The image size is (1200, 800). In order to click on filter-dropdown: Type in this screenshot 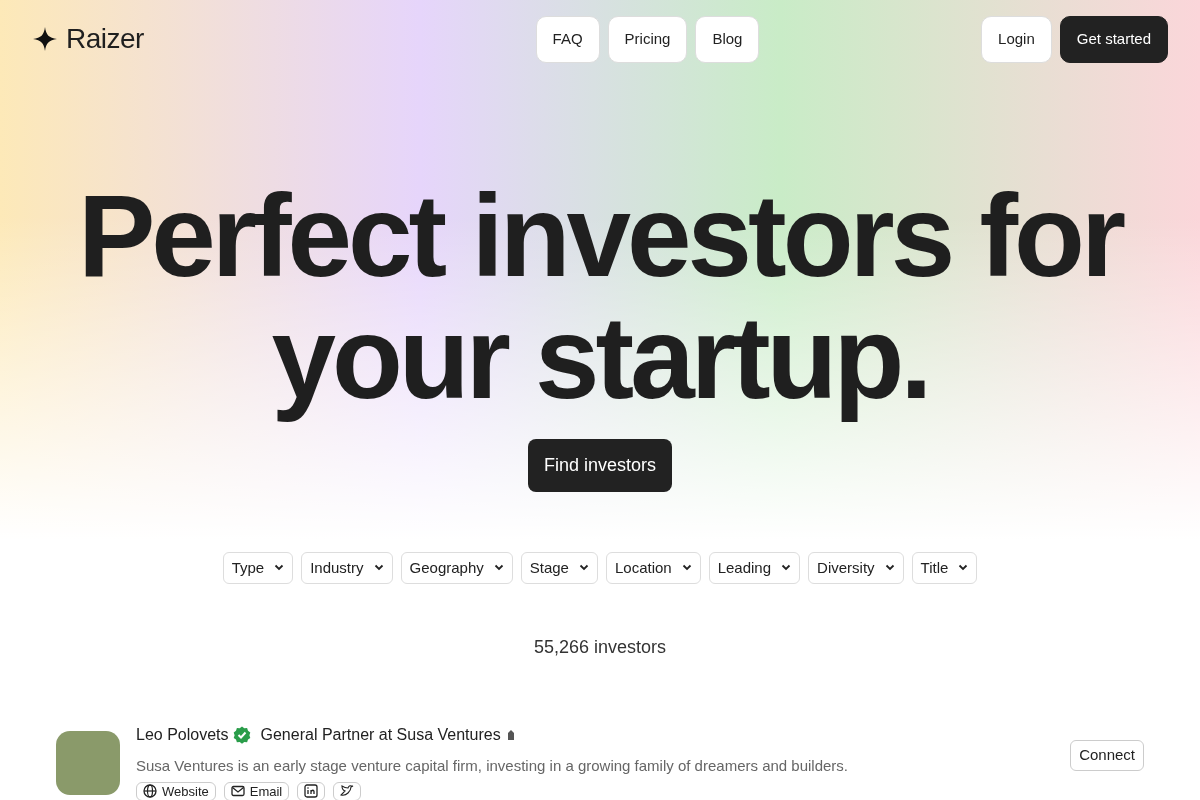, I will do `click(258, 567)`.